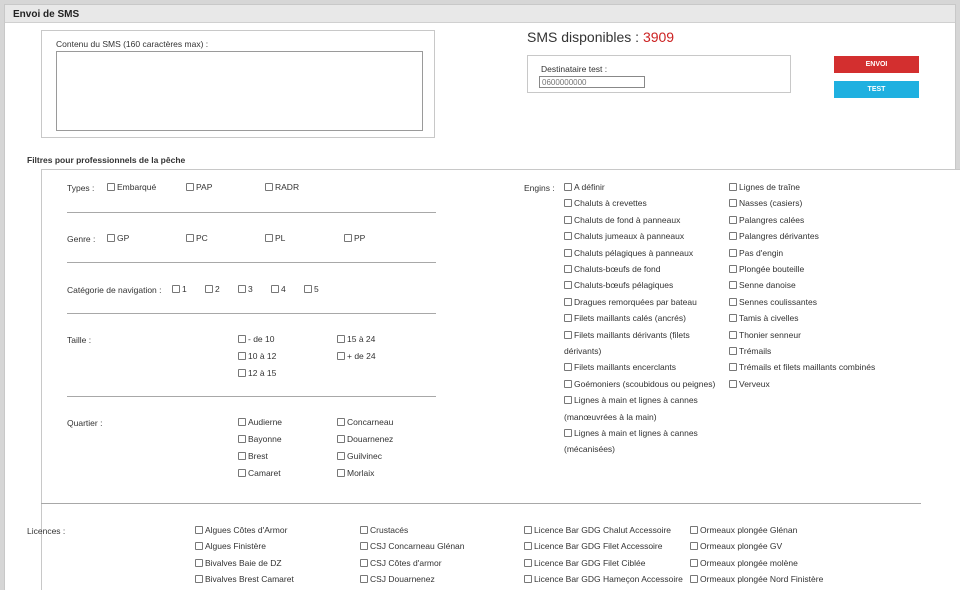  I want to click on licence-option: CSJ Douarnenez, so click(397, 579).